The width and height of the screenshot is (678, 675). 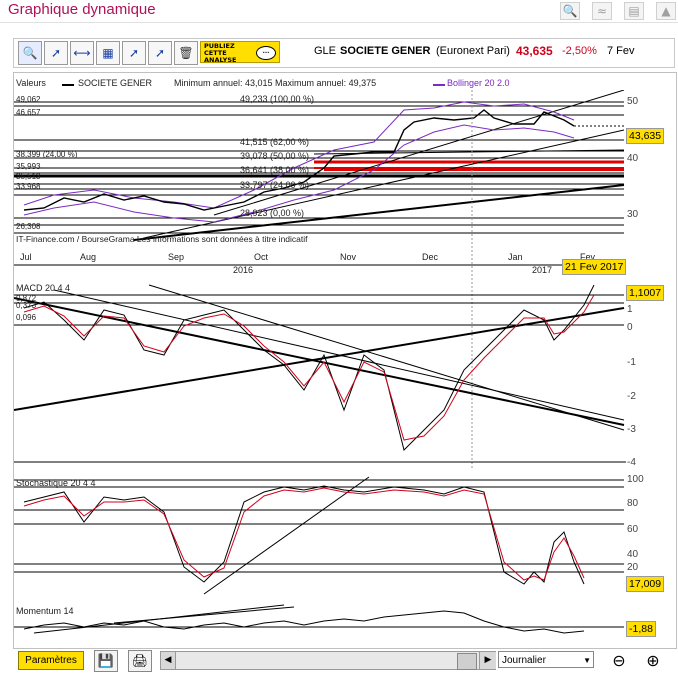 I want to click on axis-main-50: 50, so click(x=633, y=101).